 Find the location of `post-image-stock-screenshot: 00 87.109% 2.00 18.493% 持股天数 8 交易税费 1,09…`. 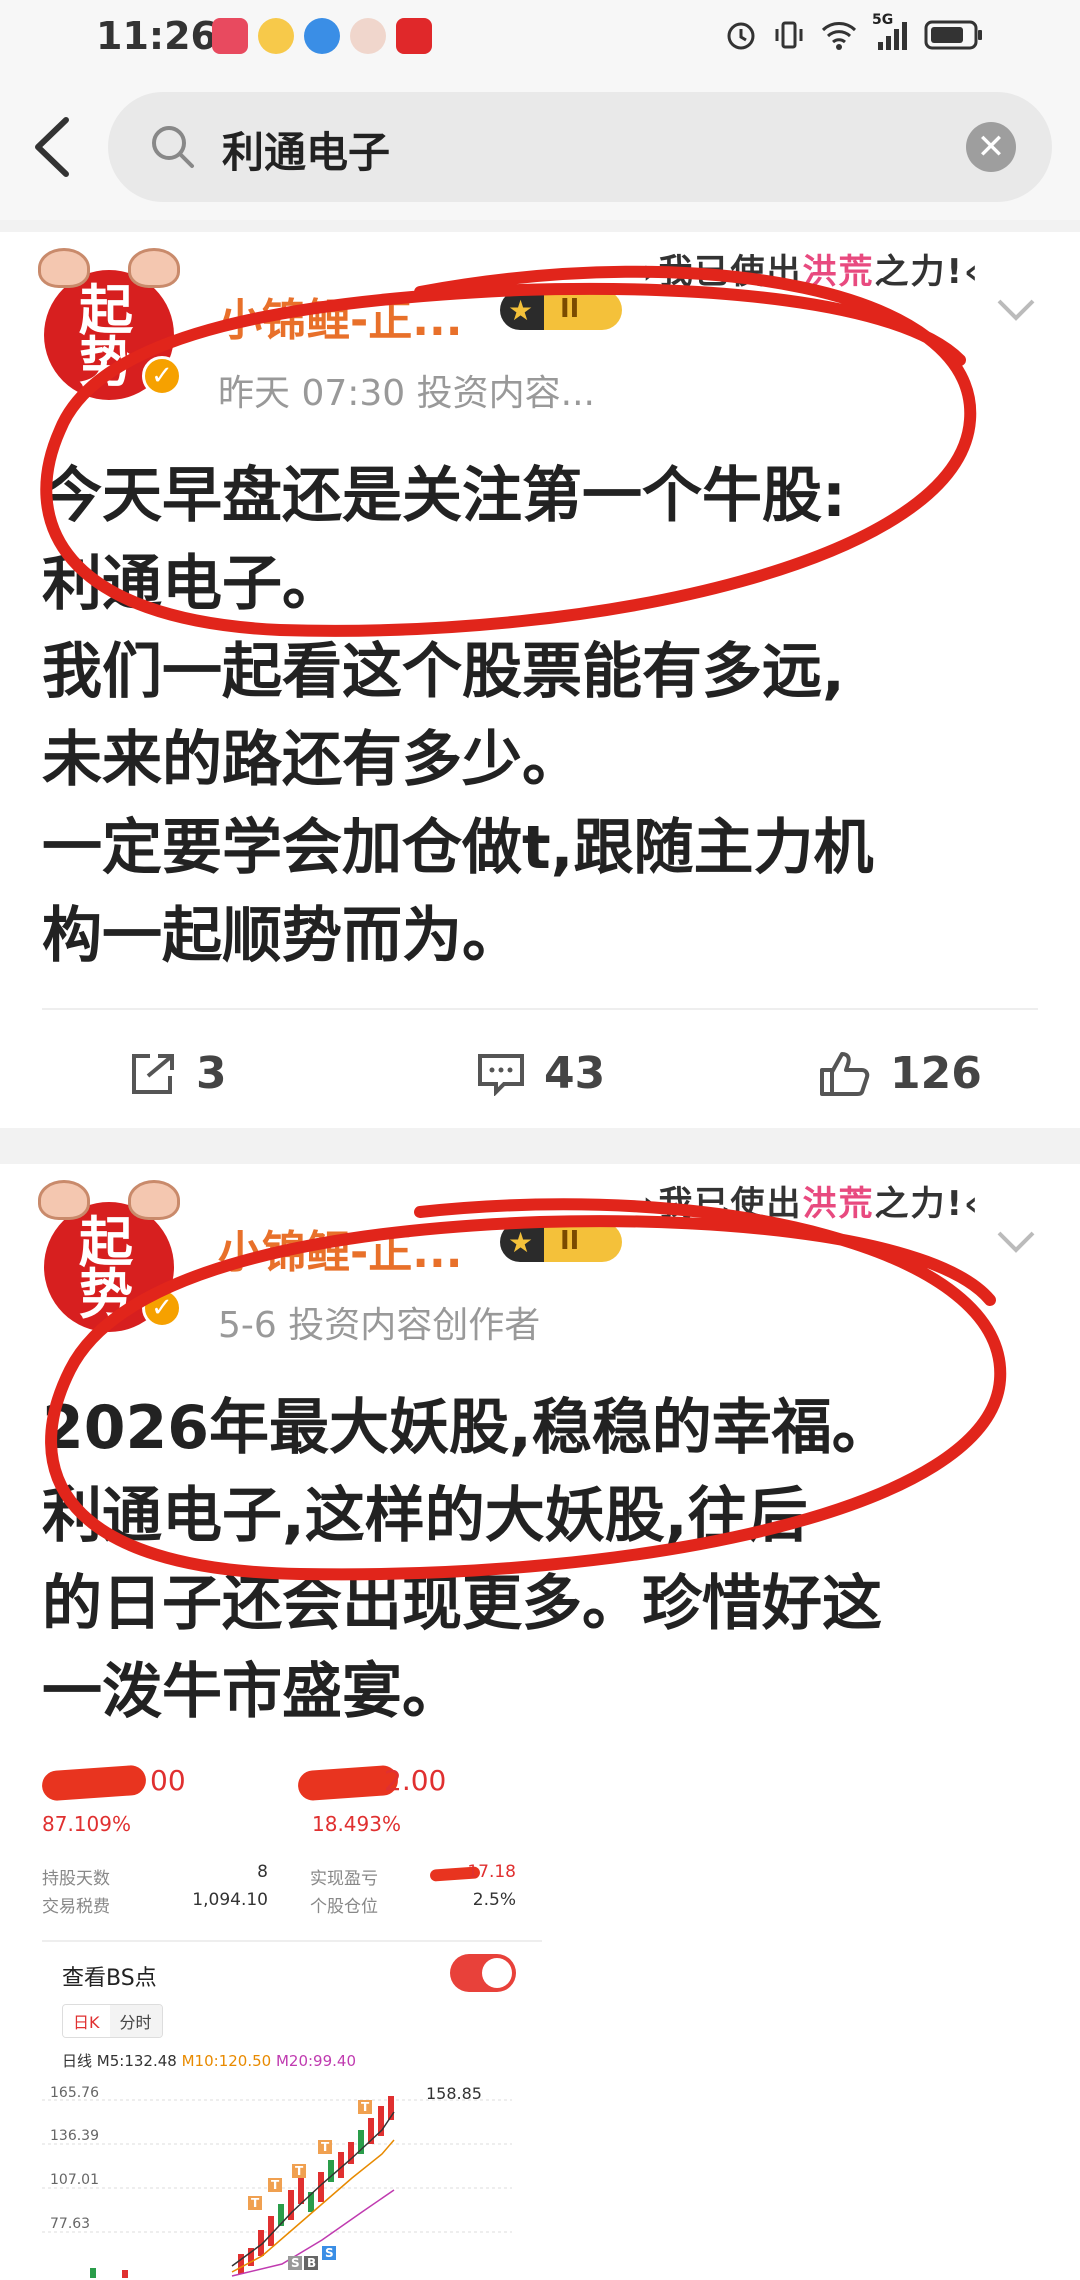

post-image-stock-screenshot: 00 87.109% 2.00 18.493% 持股天数 8 交易税费 1,09… is located at coordinates (291, 2020).